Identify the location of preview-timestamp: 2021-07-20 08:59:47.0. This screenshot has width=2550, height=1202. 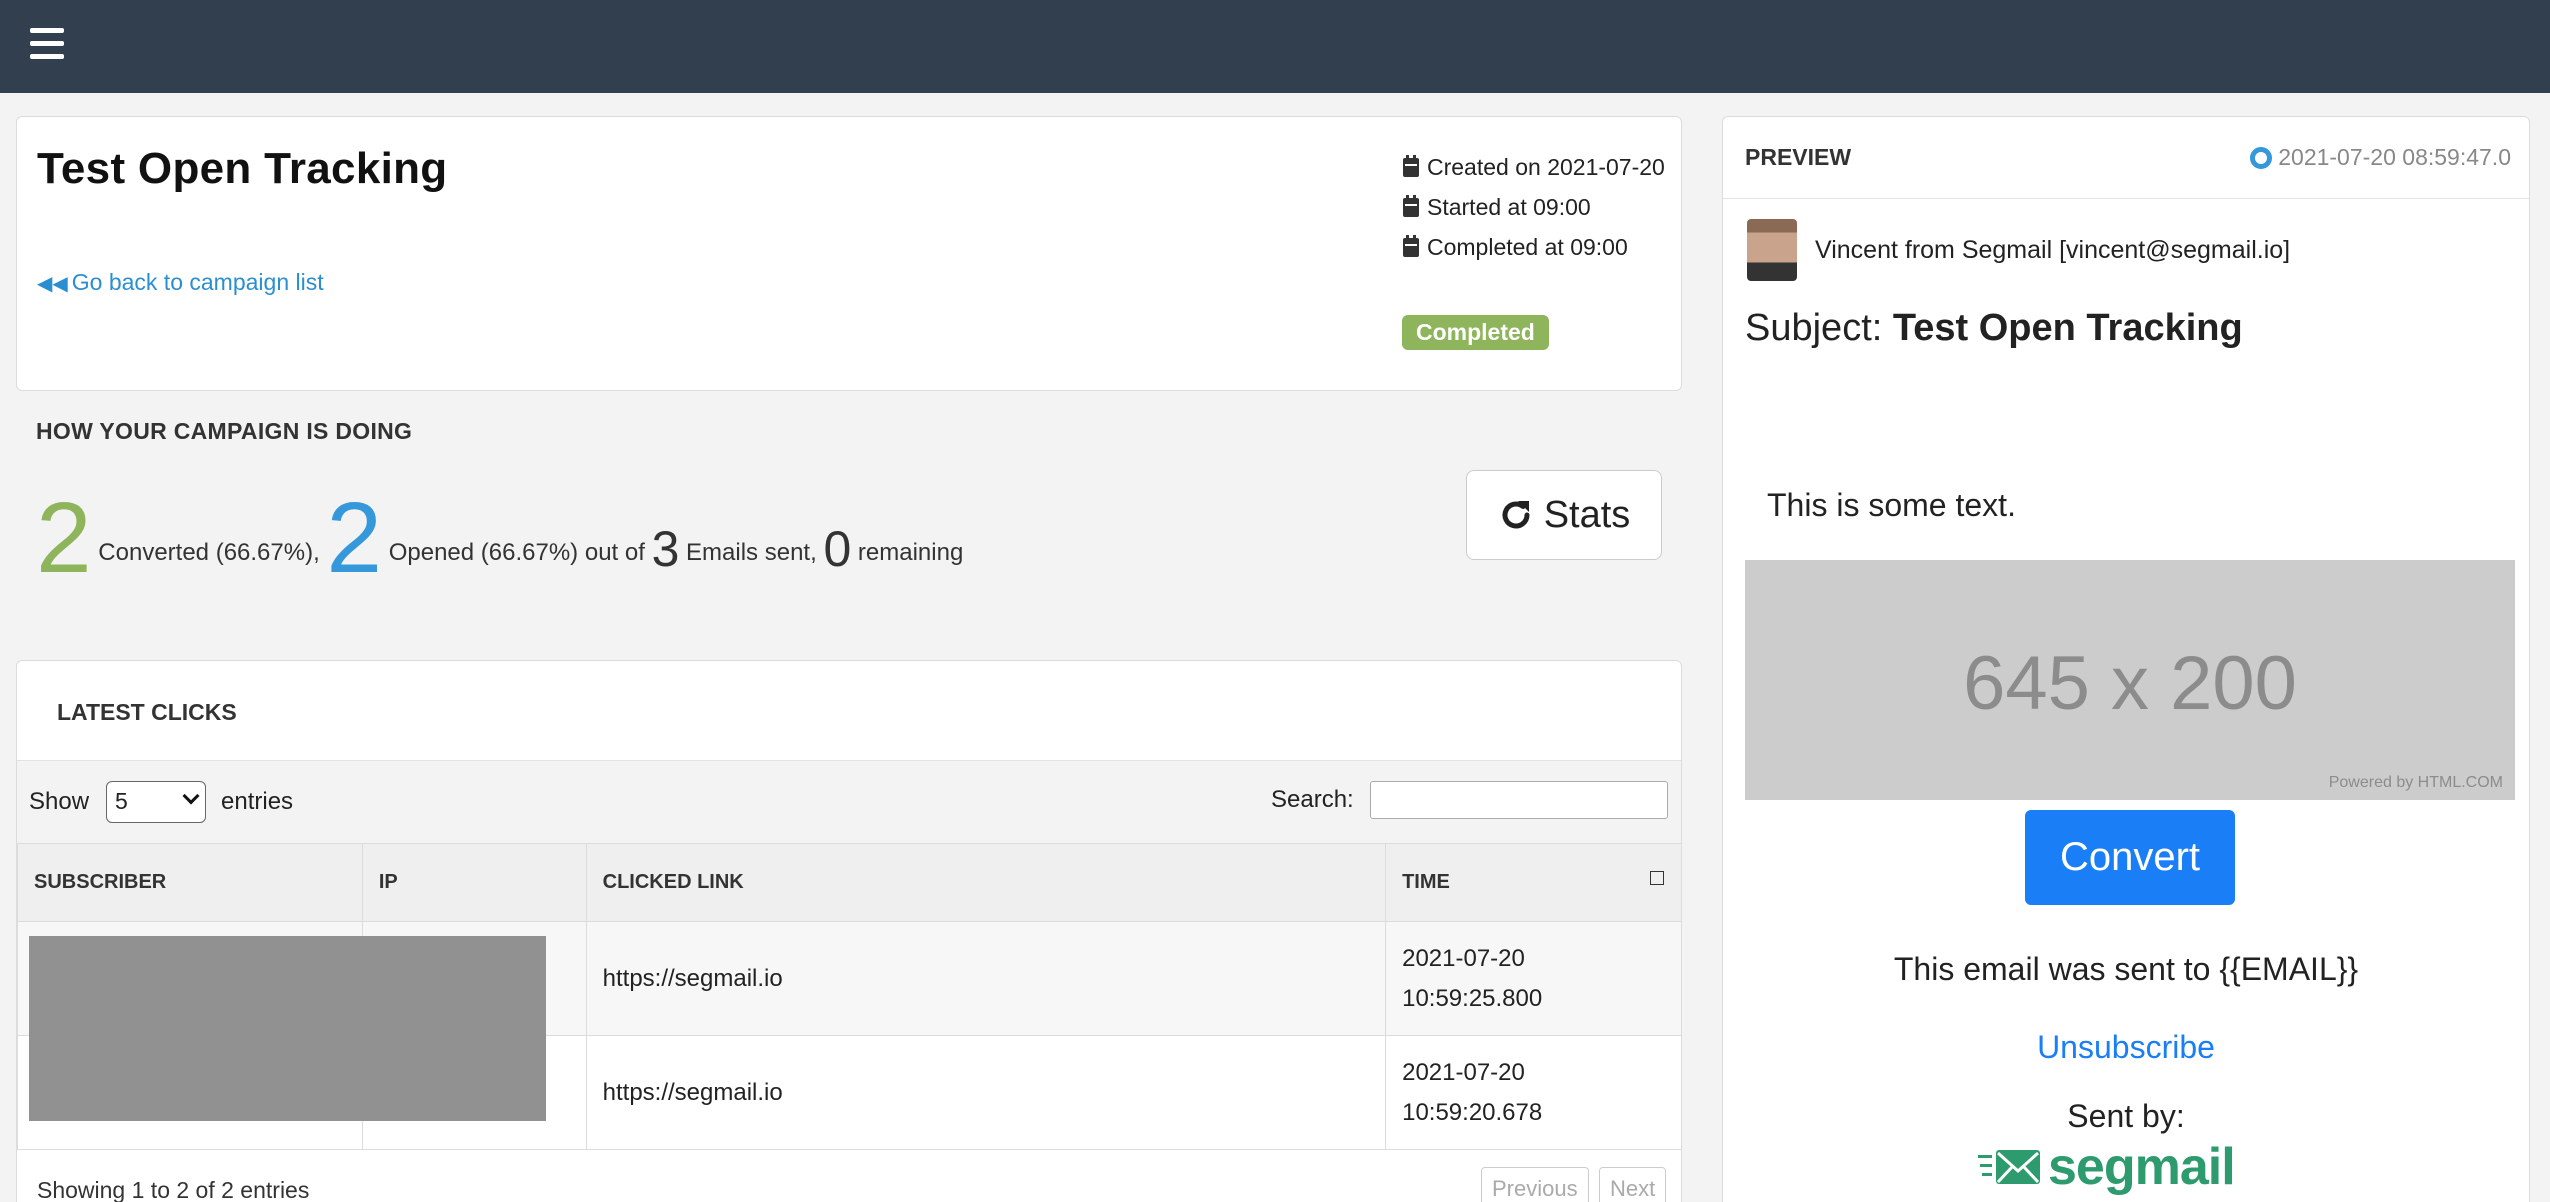
(2380, 157).